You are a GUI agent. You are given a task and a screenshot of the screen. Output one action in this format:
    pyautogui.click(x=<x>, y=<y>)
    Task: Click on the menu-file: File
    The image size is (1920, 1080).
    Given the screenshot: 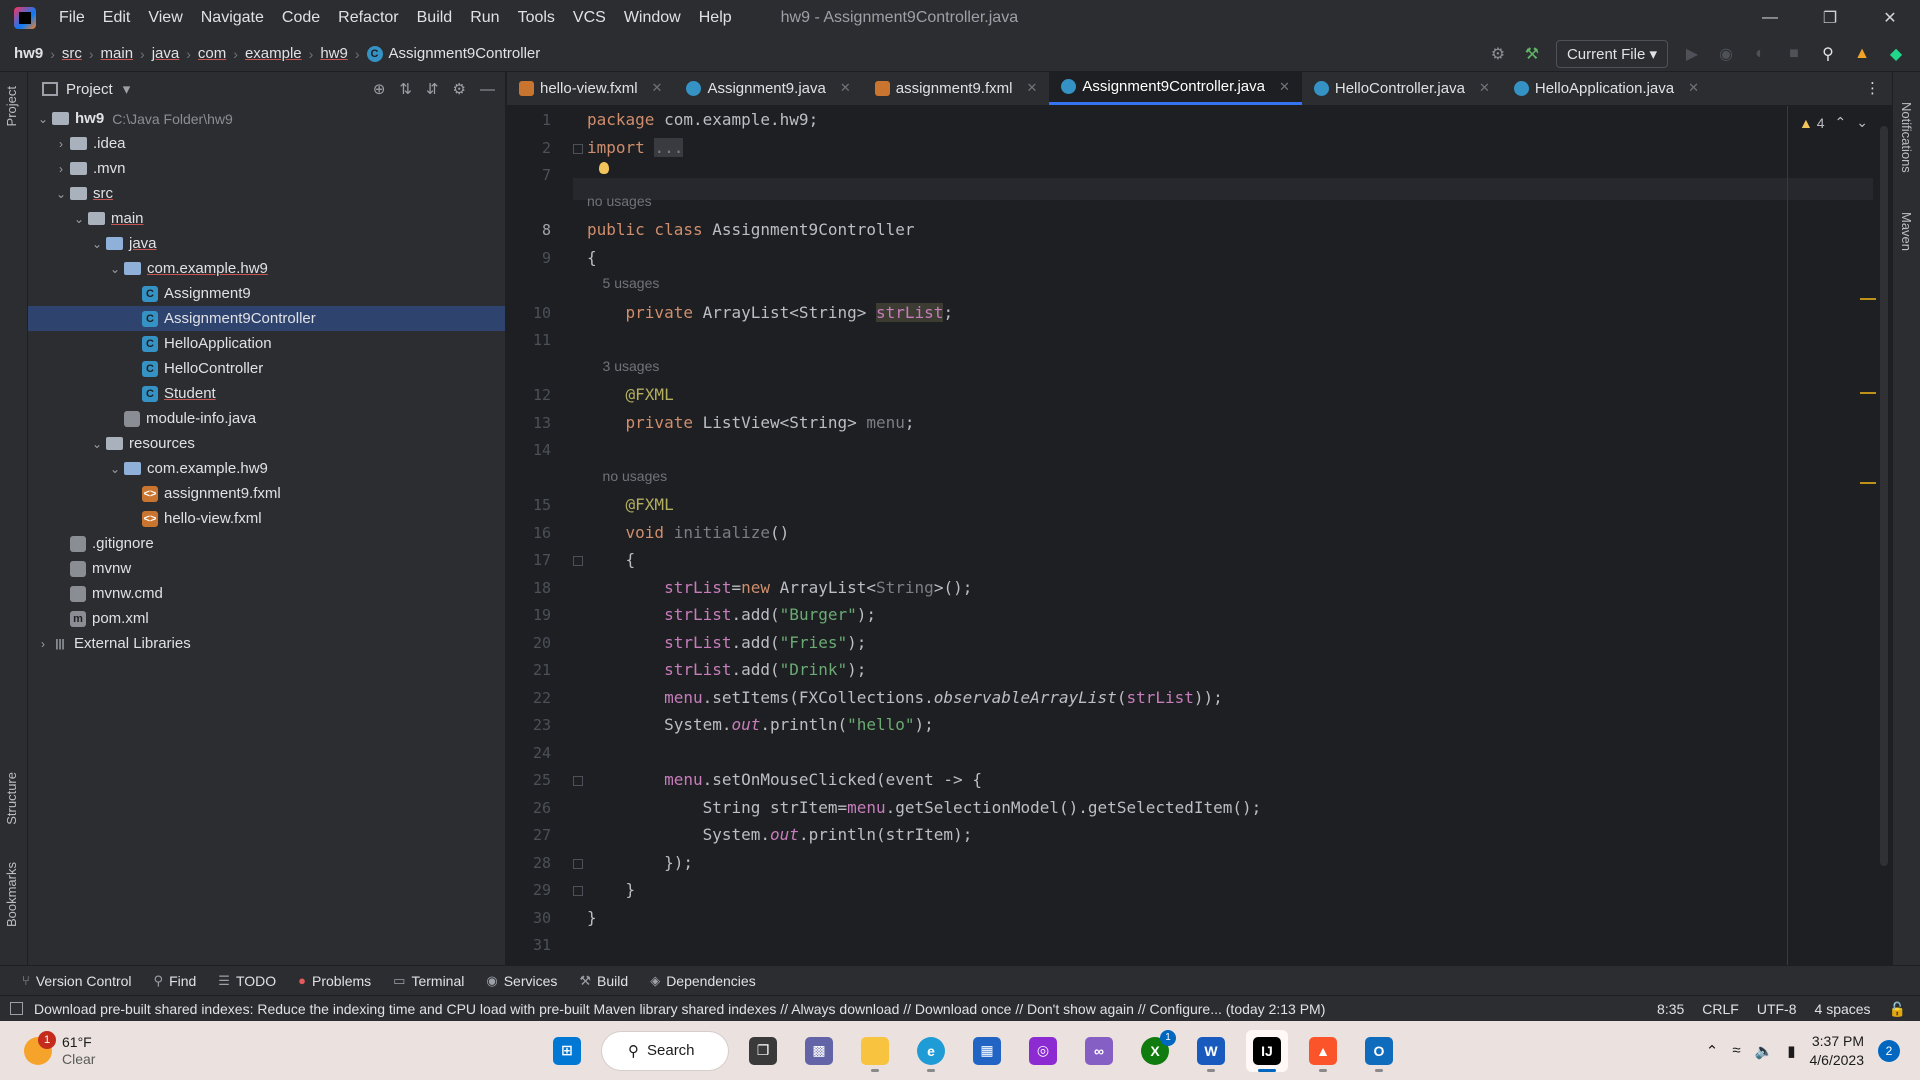 What is the action you would take?
    pyautogui.click(x=72, y=18)
    